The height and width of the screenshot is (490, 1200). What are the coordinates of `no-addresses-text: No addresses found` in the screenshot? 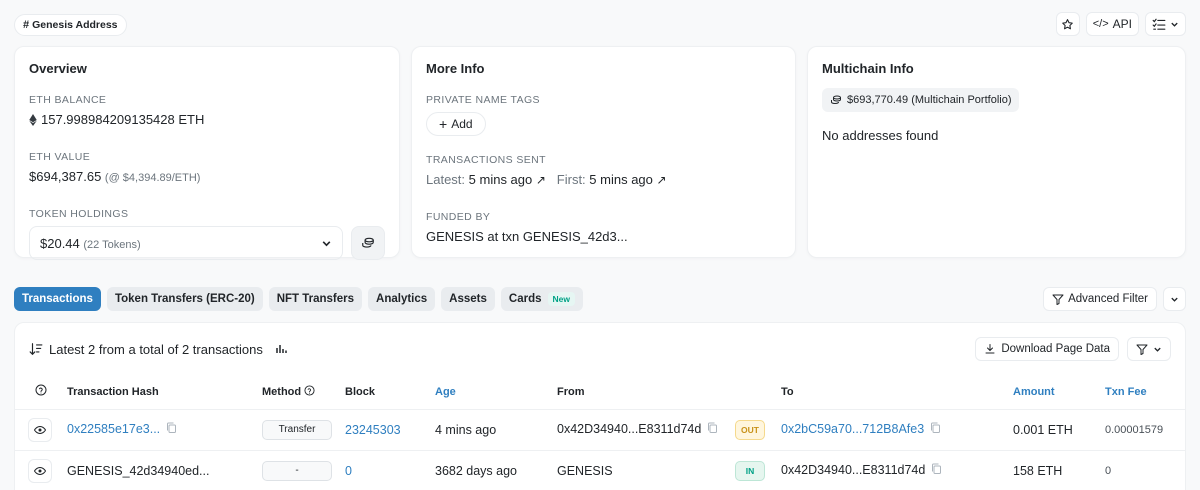 It's located at (880, 135).